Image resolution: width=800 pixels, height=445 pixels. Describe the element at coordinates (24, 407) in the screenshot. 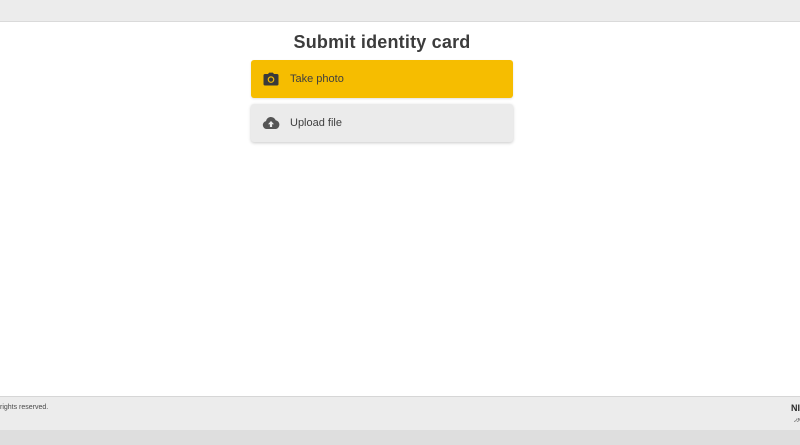

I see `footer-copyright: rights reserved.` at that location.